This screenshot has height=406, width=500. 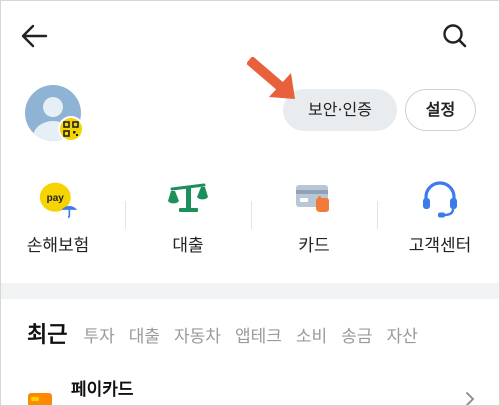 I want to click on quick-menu-customer-center: 고객센터, so click(x=440, y=219).